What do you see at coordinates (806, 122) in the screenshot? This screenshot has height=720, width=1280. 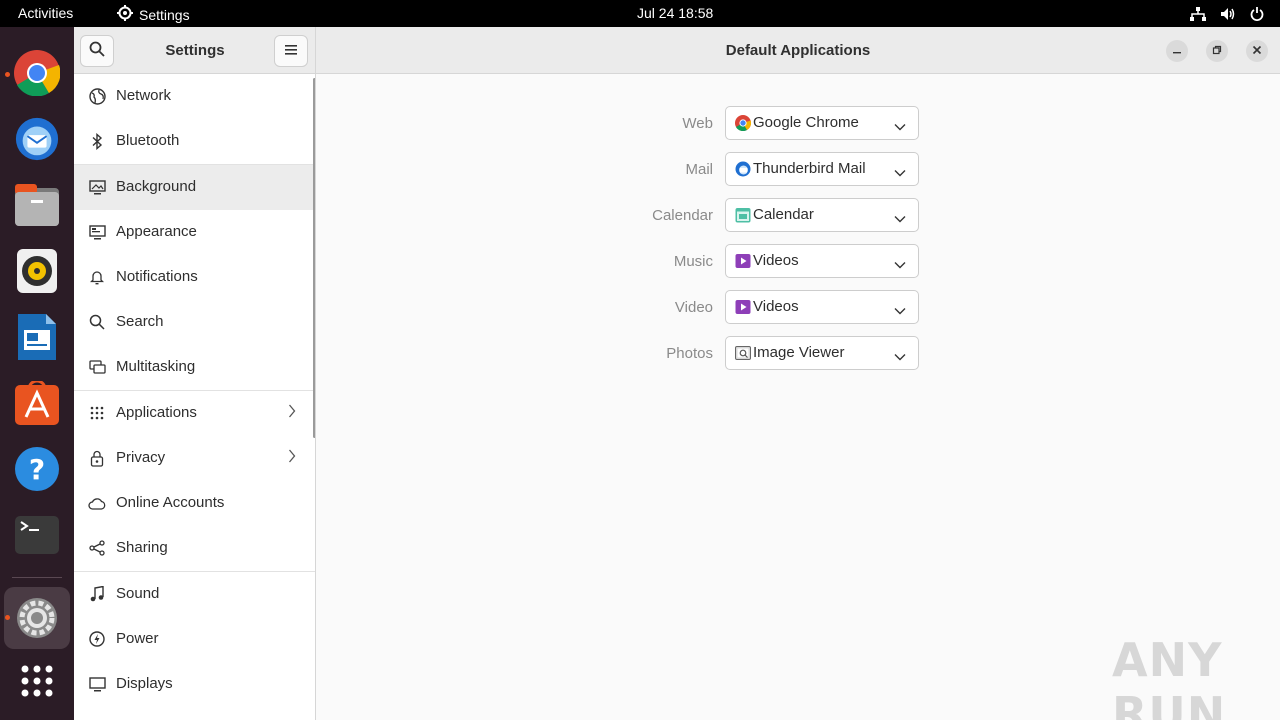 I see `selected-value: Google Chrome` at bounding box center [806, 122].